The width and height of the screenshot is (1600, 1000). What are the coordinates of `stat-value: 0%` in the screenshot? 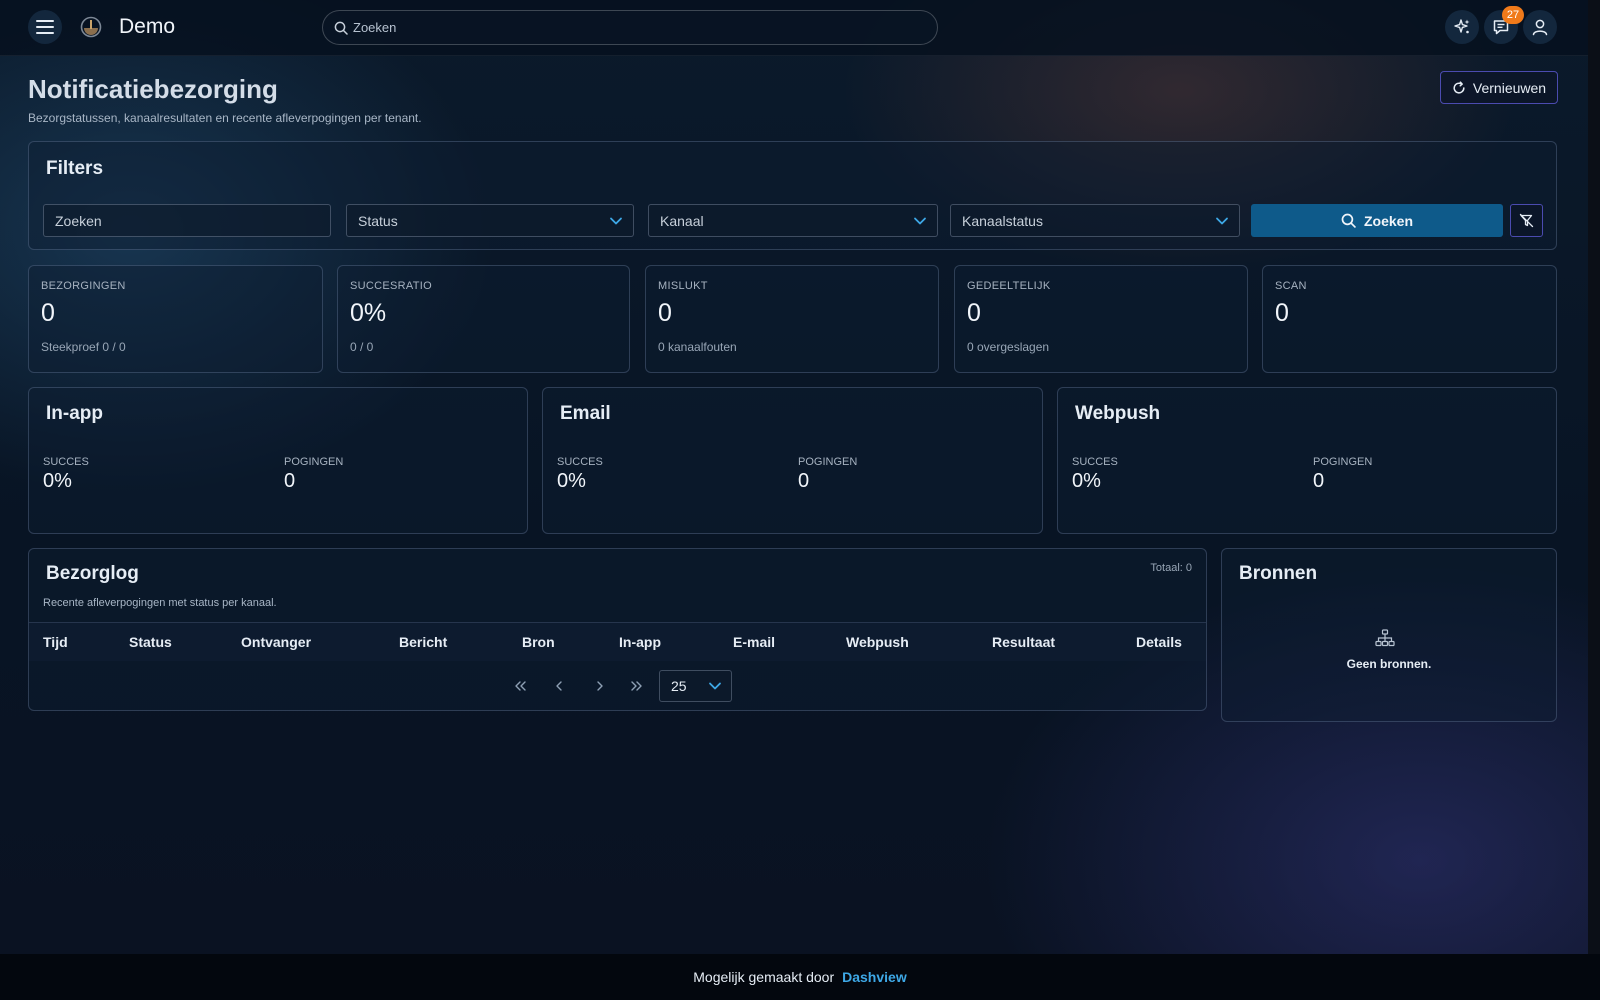 It's located at (368, 313).